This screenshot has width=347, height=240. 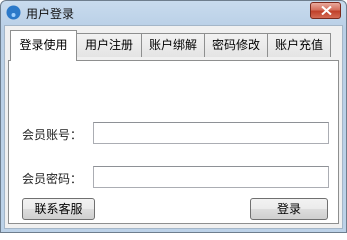 I want to click on password-input, so click(x=211, y=177).